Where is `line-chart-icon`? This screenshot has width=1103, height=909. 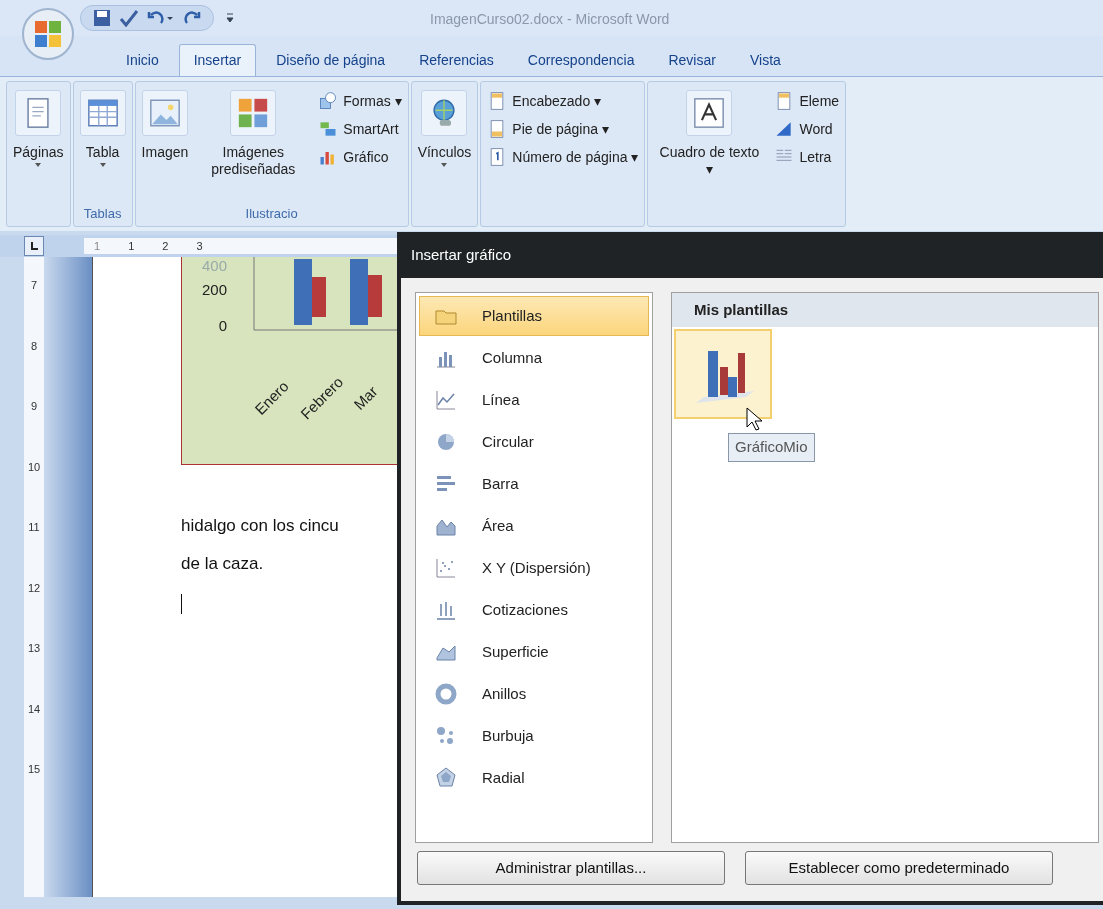 line-chart-icon is located at coordinates (446, 400).